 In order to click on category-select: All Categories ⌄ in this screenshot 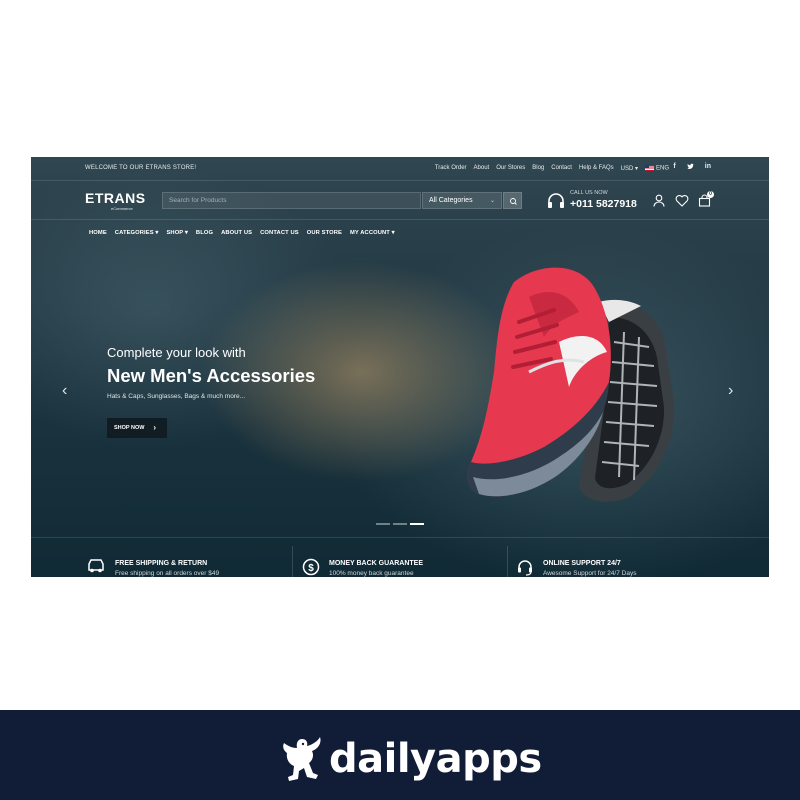, I will do `click(462, 200)`.